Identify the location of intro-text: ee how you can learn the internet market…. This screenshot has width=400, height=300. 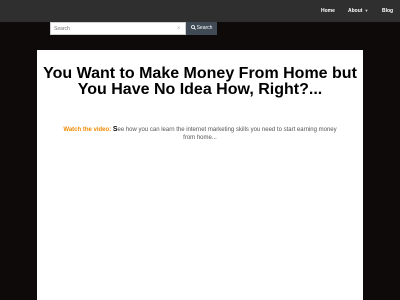
(227, 134).